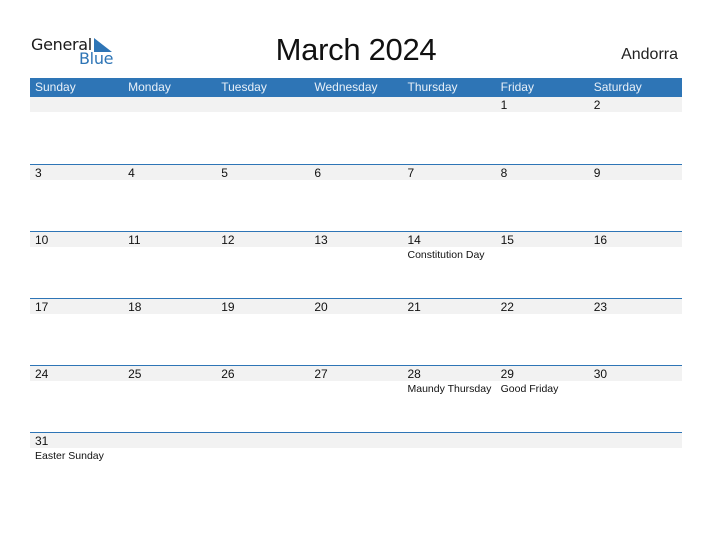 This screenshot has height=550, width=712. I want to click on day-cell: 25, so click(169, 381).